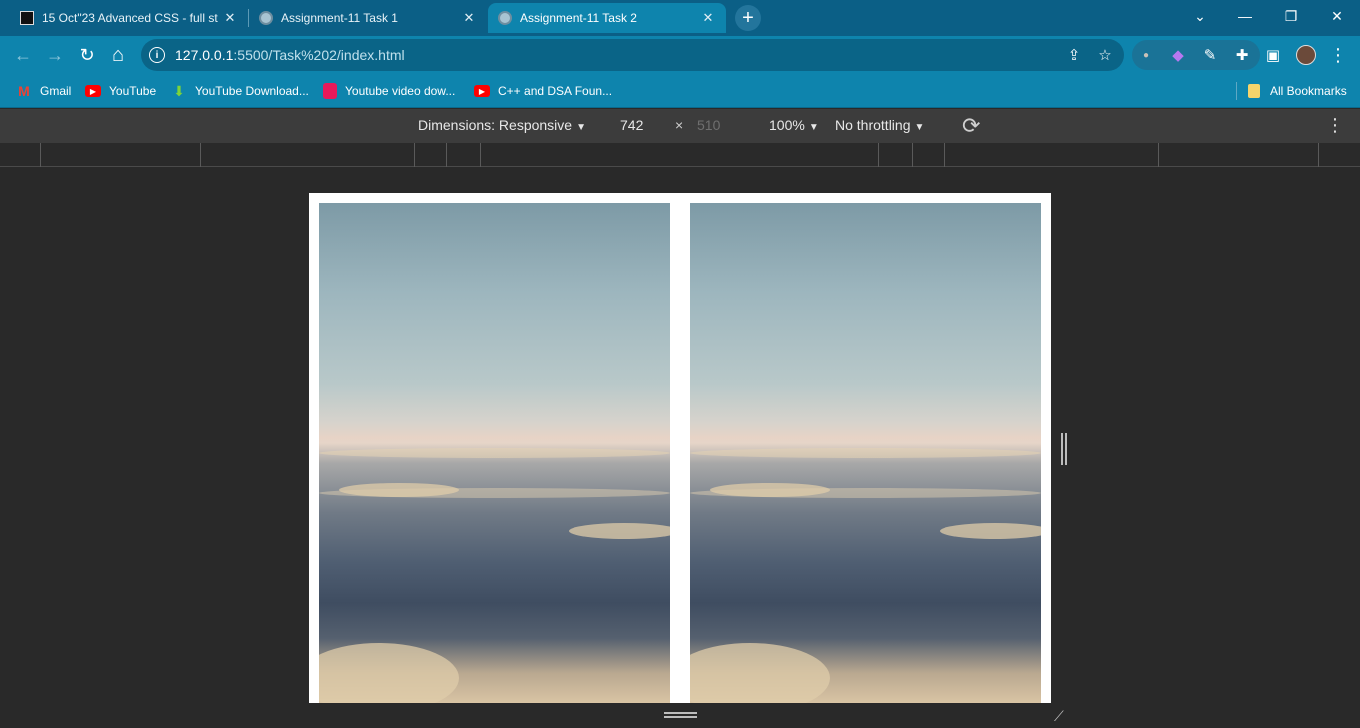 Image resolution: width=1360 pixels, height=728 pixels. What do you see at coordinates (680, 715) in the screenshot?
I see `resize-handle-bottom` at bounding box center [680, 715].